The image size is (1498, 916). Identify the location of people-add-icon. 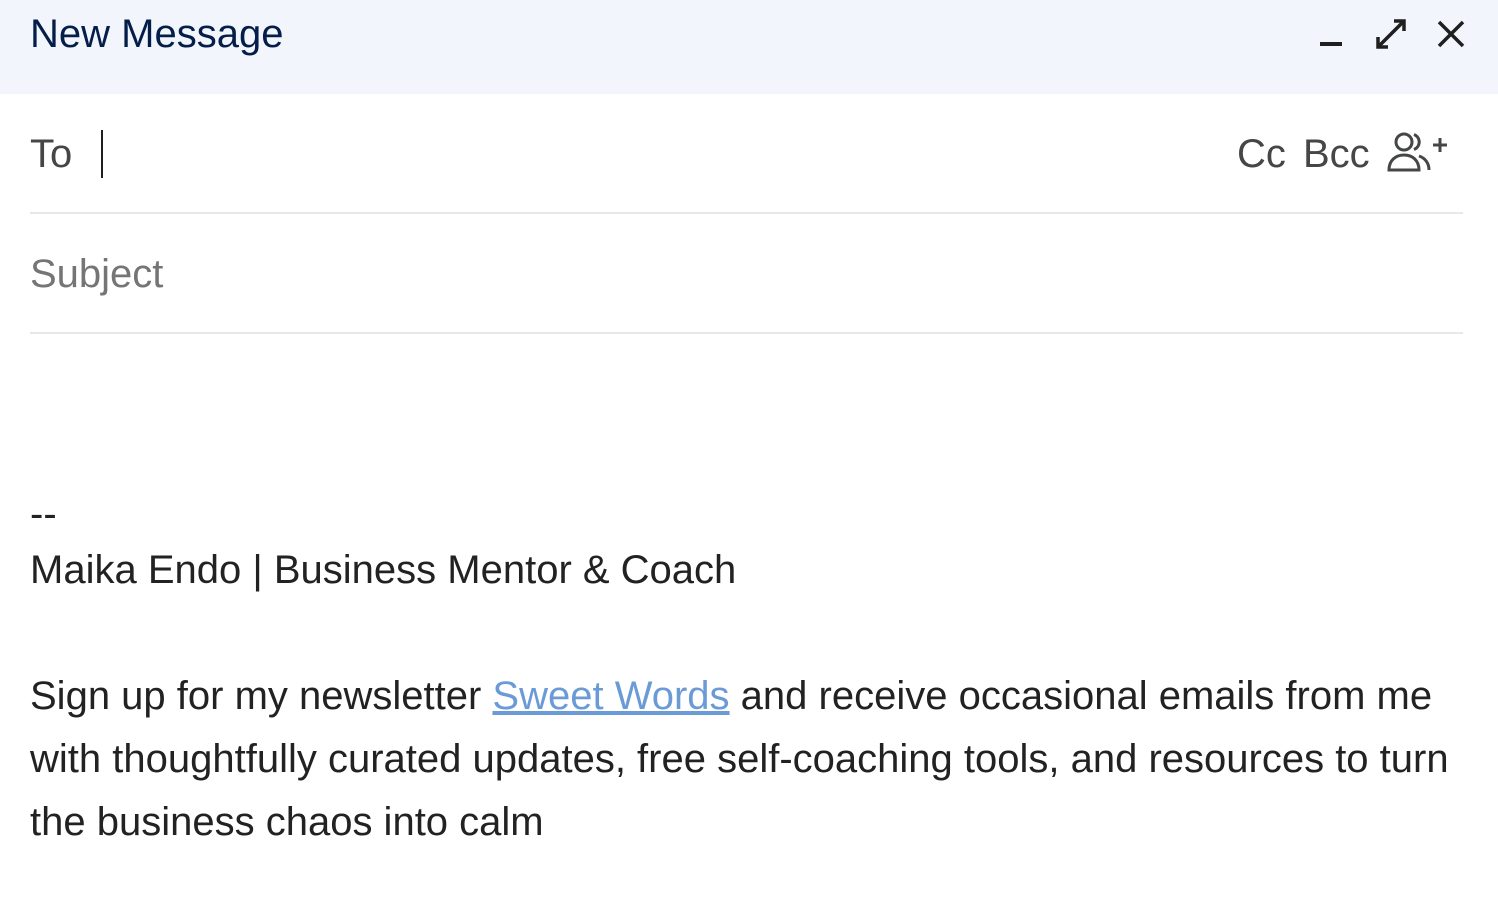
(1417, 152).